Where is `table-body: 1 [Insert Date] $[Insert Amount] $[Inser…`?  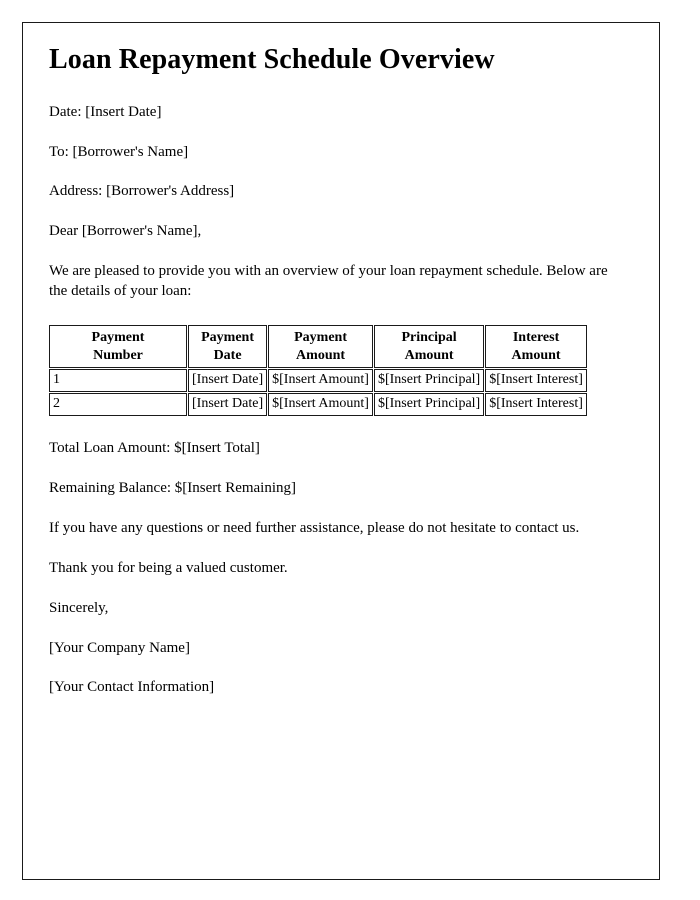 table-body: 1 [Insert Date] $[Insert Amount] $[Inser… is located at coordinates (318, 392).